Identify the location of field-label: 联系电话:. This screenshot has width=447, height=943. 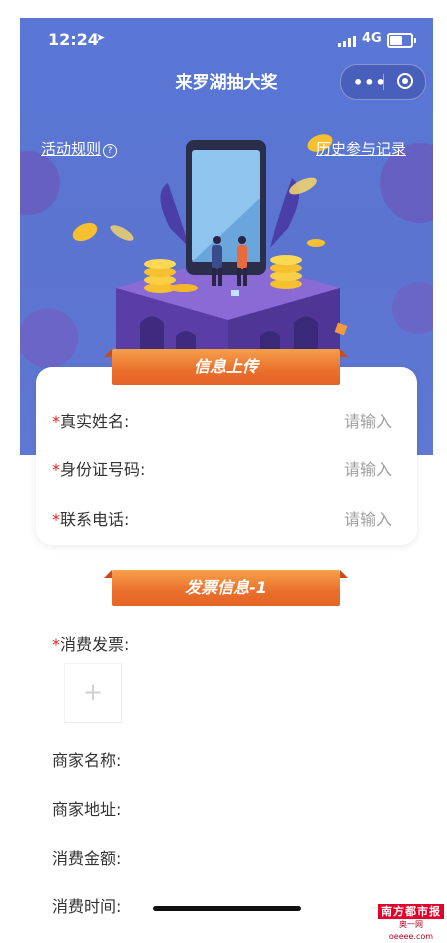
(95, 519).